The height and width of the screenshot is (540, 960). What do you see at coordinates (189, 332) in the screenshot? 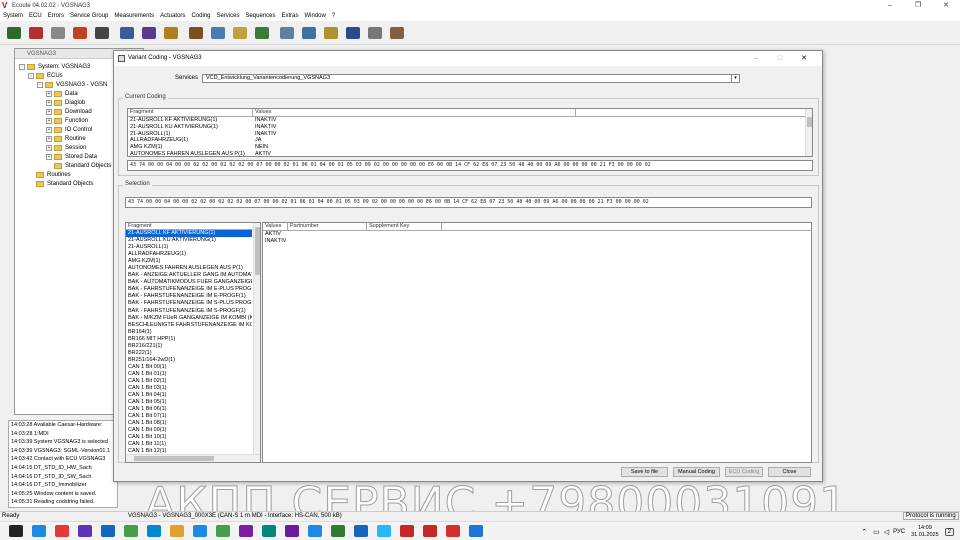
I see `fragment-list-item: BR164(1)` at bounding box center [189, 332].